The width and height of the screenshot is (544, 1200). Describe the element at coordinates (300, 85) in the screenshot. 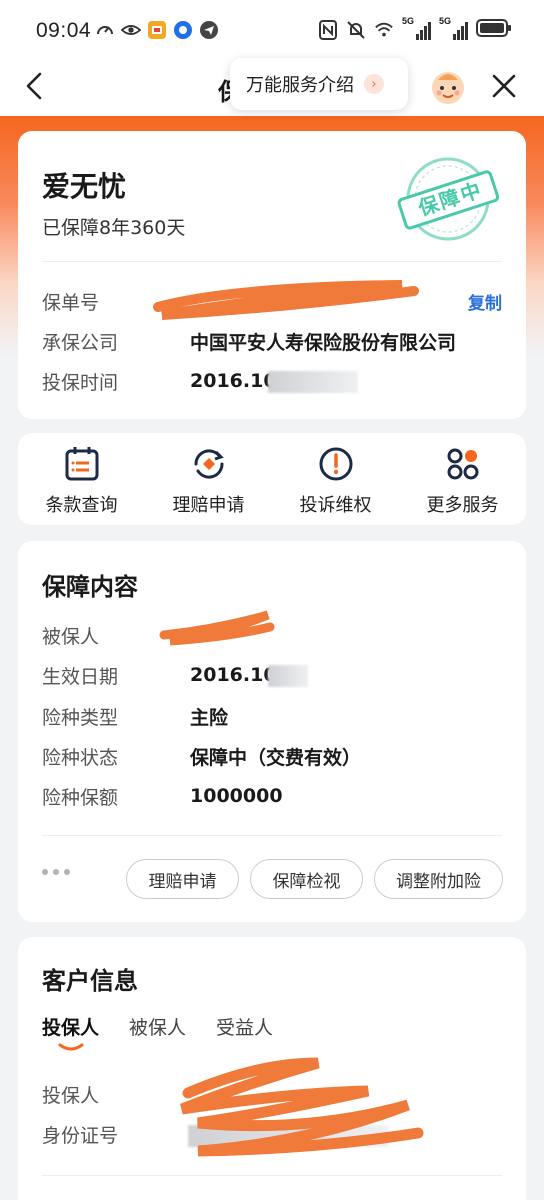

I see `service-intro-label: 万能服务介绍` at that location.